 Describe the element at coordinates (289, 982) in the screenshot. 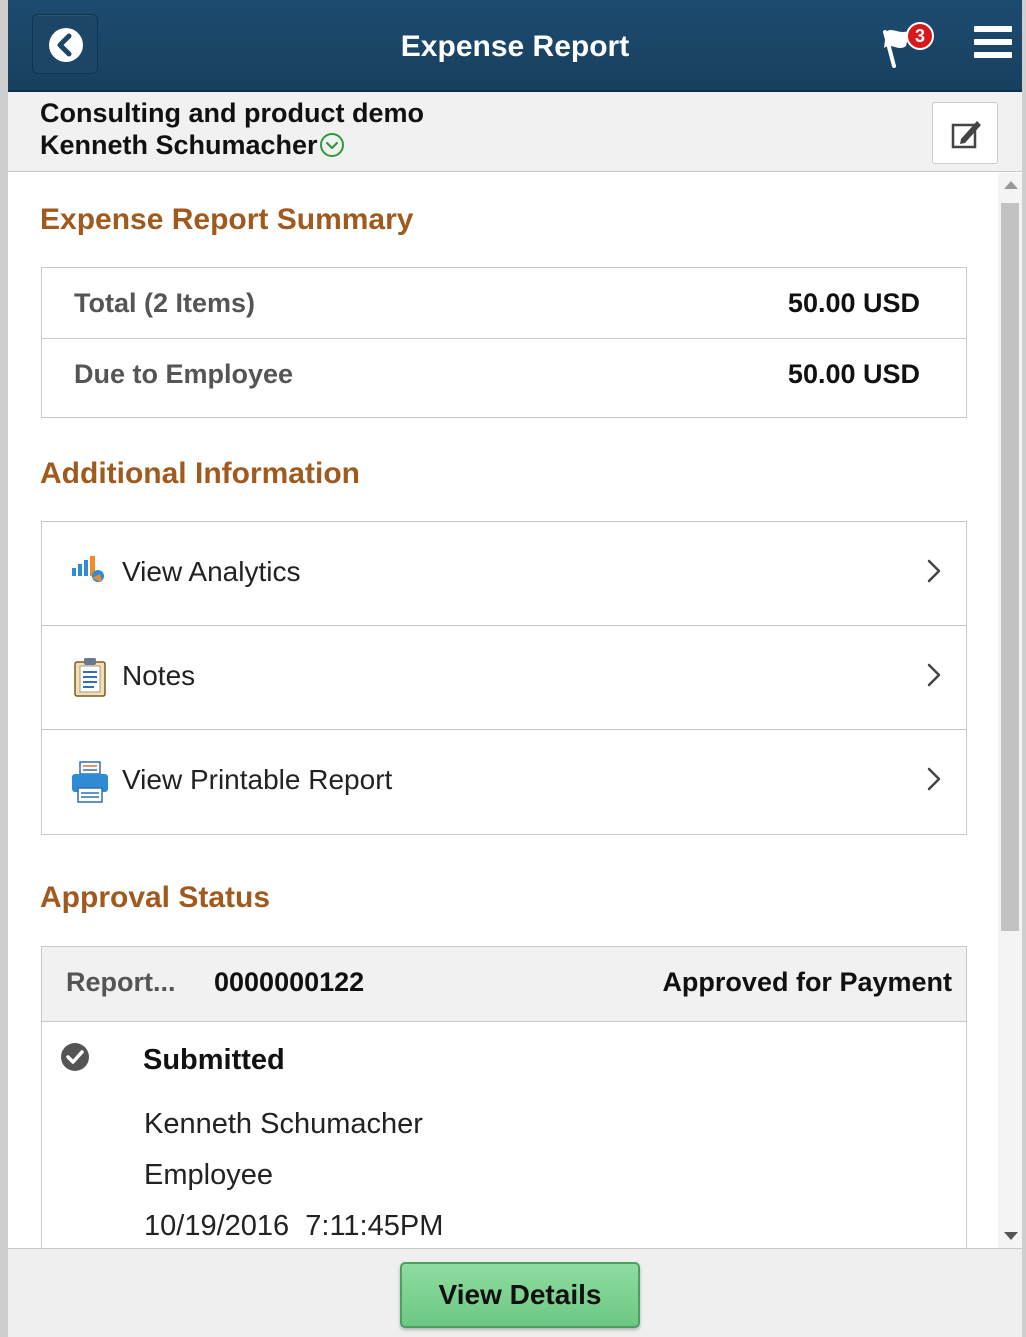

I see `report-id-value: 0000000122` at that location.